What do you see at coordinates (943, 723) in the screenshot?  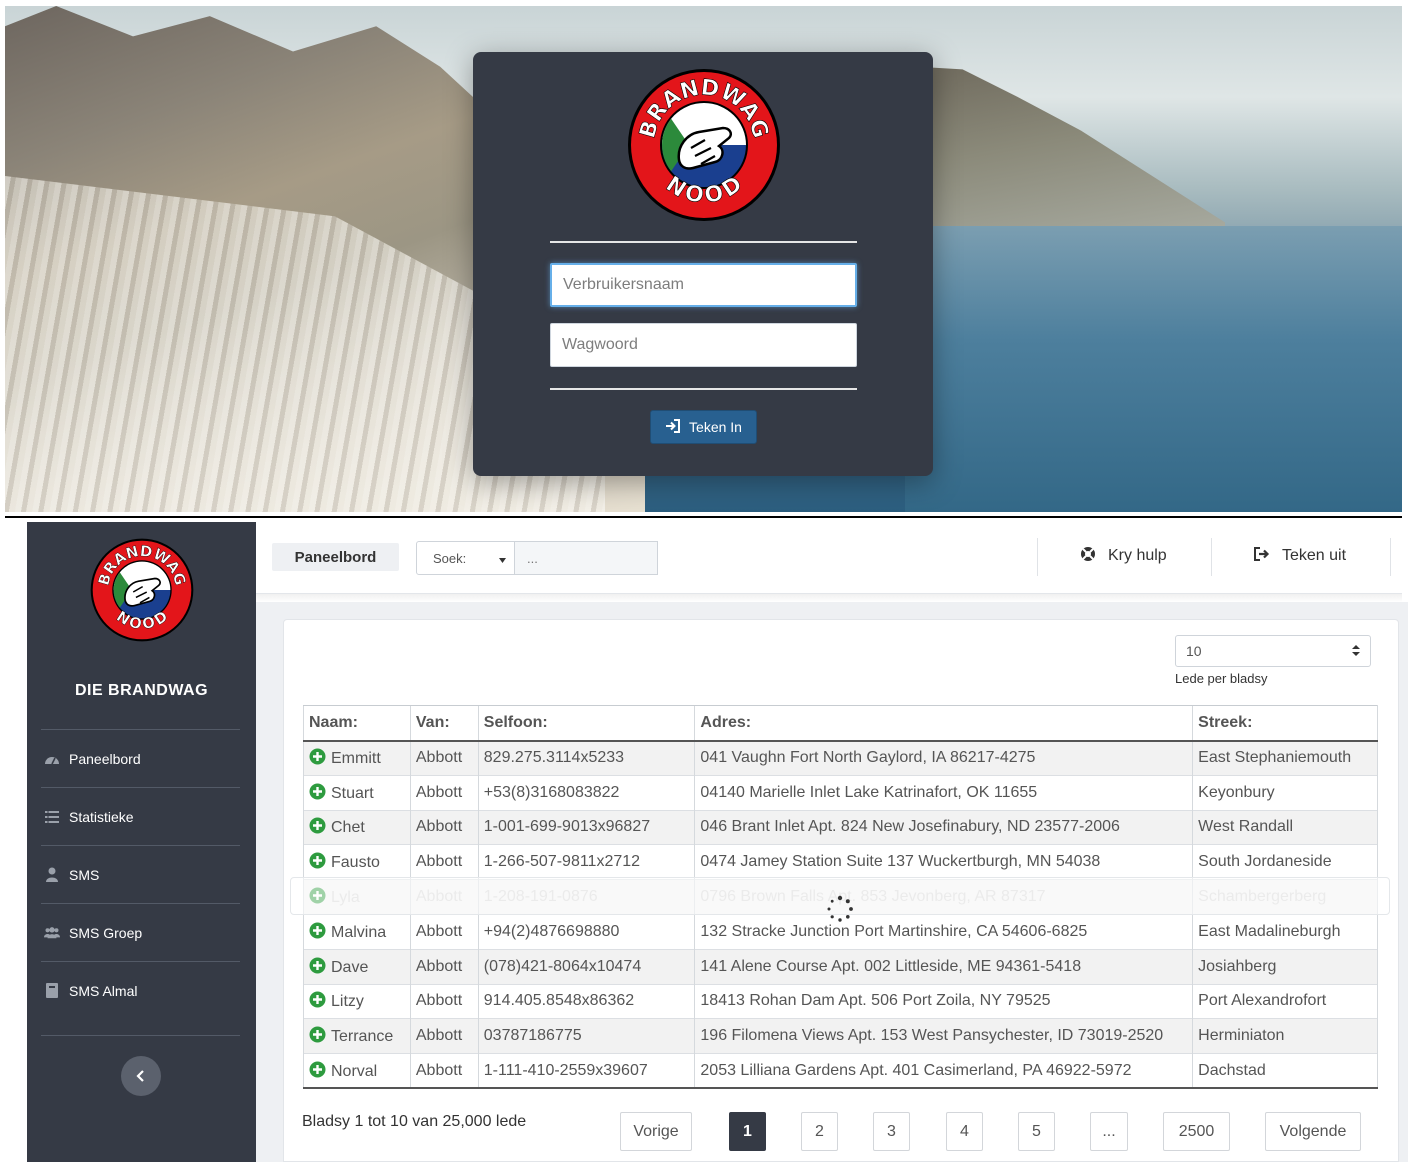 I see `column-header-adres: Adres:` at bounding box center [943, 723].